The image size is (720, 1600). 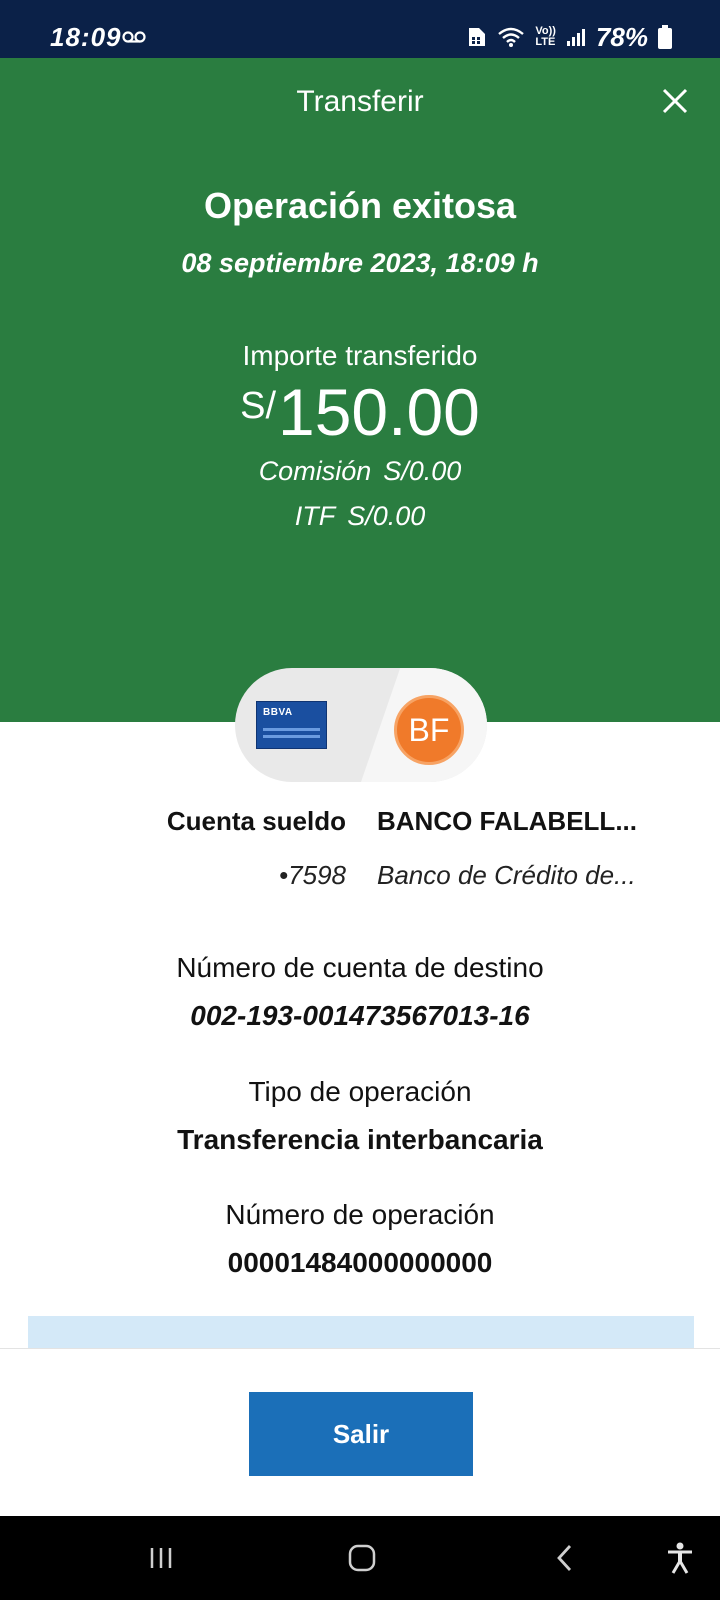 I want to click on exit-button: Salir, so click(x=361, y=1434).